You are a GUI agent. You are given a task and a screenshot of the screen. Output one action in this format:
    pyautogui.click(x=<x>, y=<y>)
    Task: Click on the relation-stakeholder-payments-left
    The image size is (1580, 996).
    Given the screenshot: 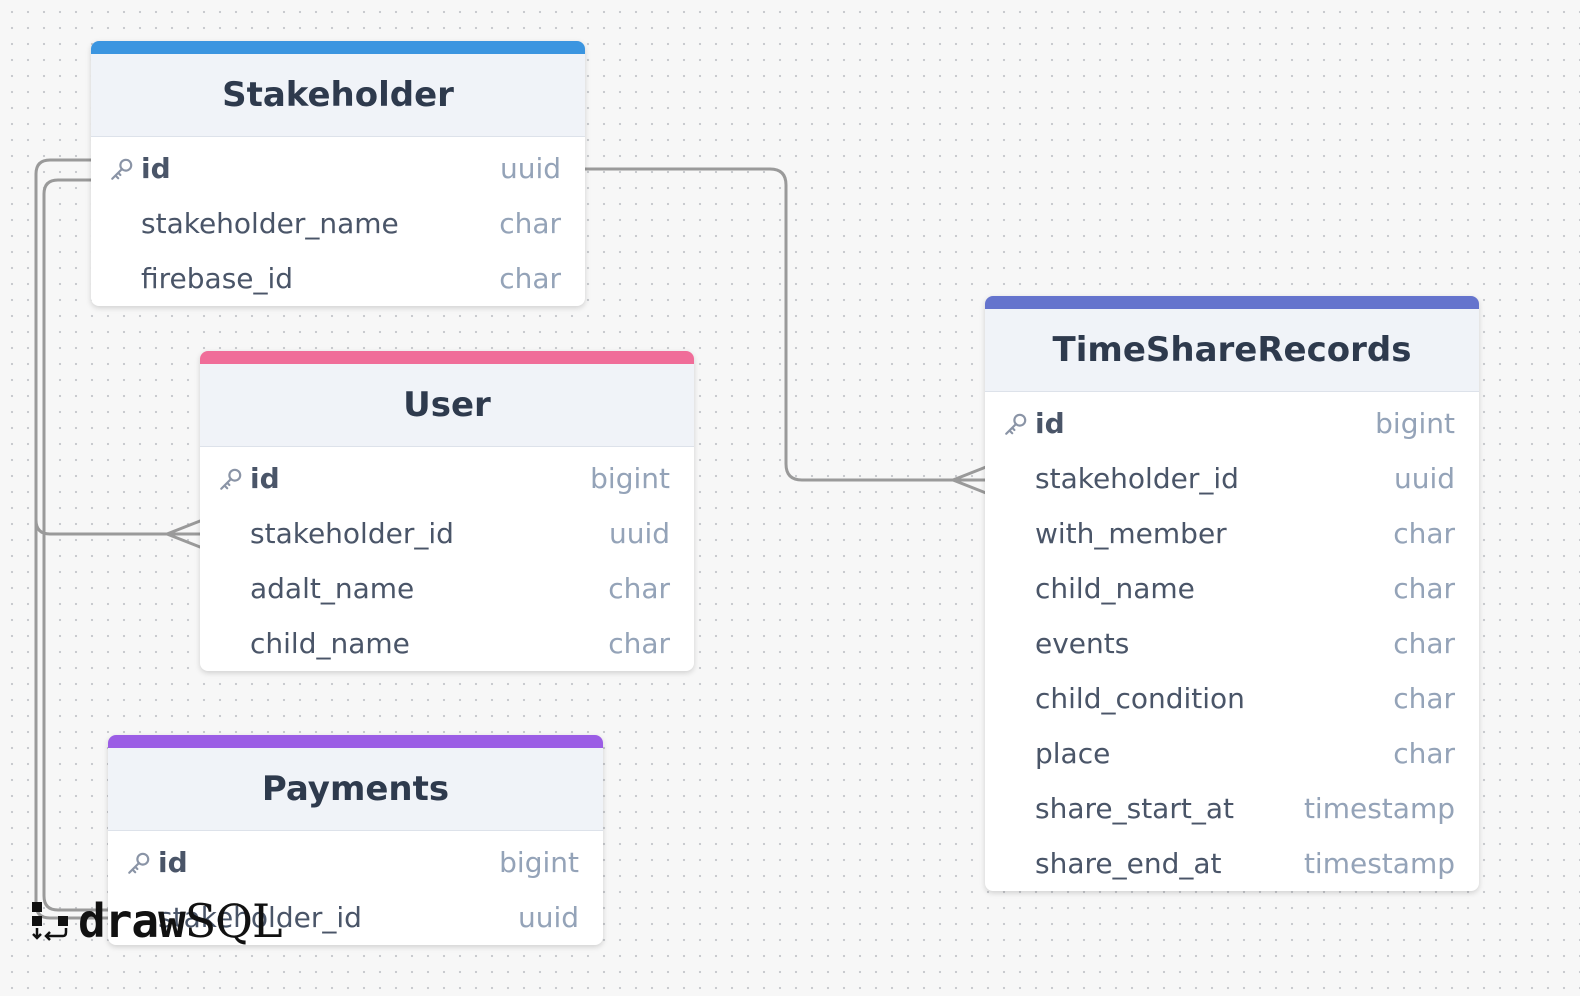 What is the action you would take?
    pyautogui.click(x=72, y=719)
    